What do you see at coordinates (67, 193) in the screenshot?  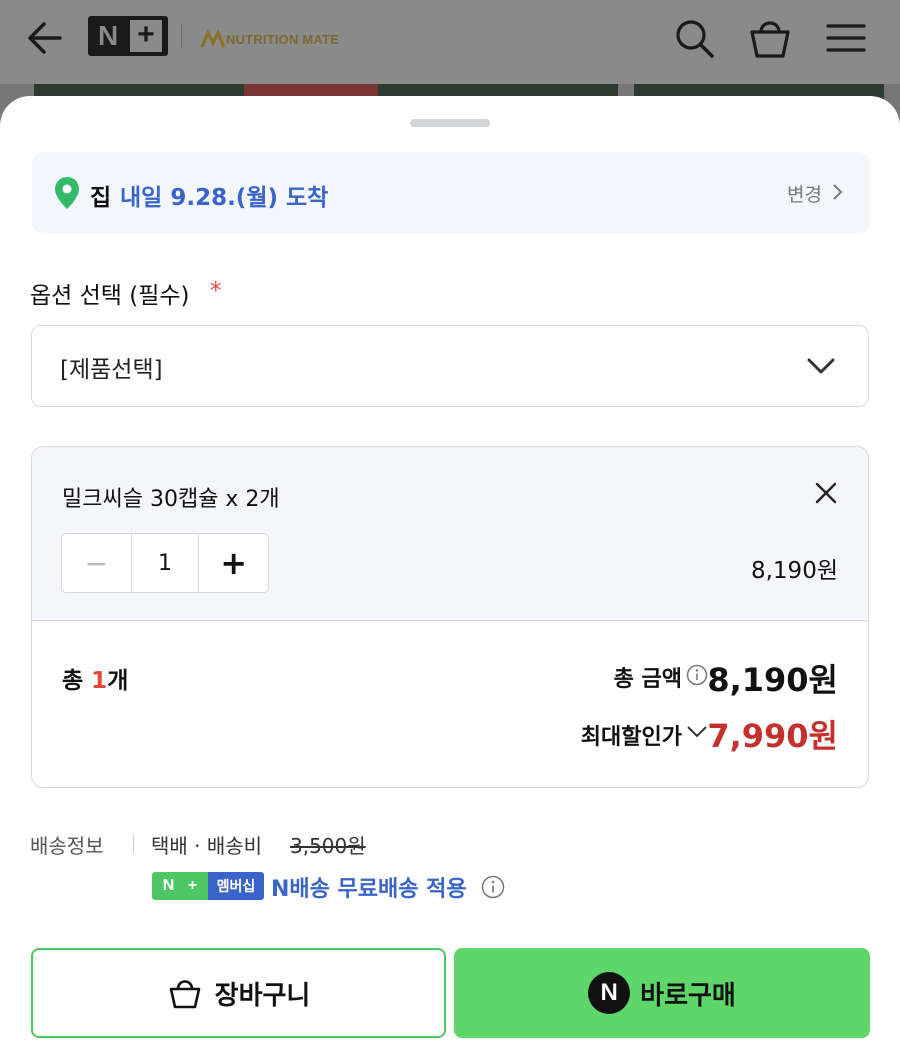 I see `location-pin-icon` at bounding box center [67, 193].